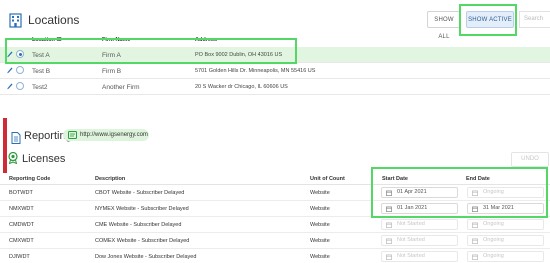 The image size is (550, 263). Describe the element at coordinates (13, 158) in the screenshot. I see `badge-icon` at that location.